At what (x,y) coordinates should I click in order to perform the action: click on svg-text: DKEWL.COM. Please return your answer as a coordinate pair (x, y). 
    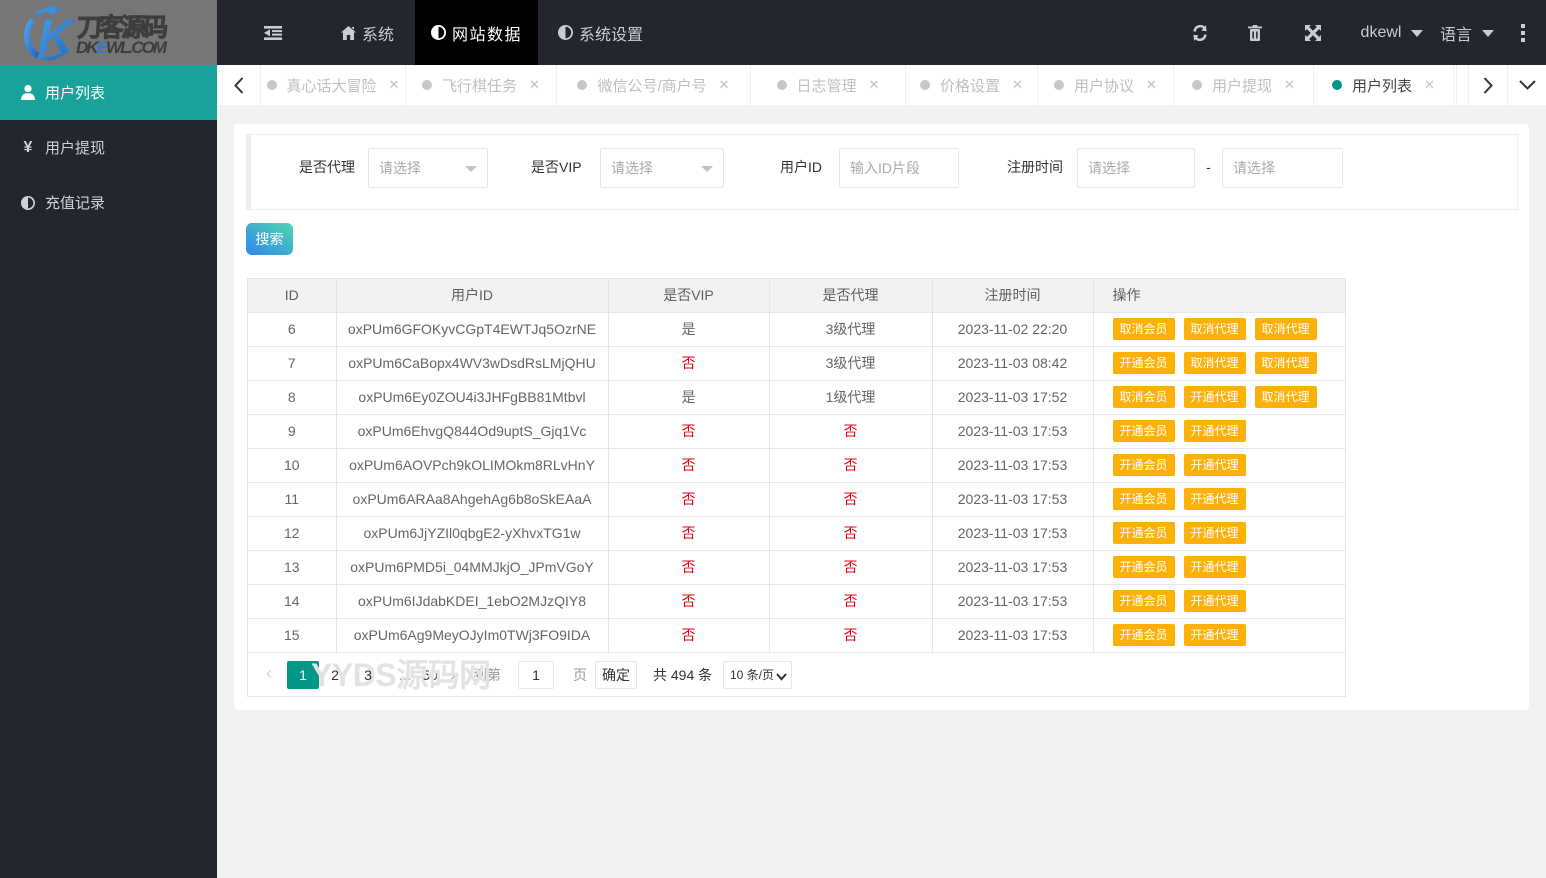
    Looking at the image, I should click on (122, 47).